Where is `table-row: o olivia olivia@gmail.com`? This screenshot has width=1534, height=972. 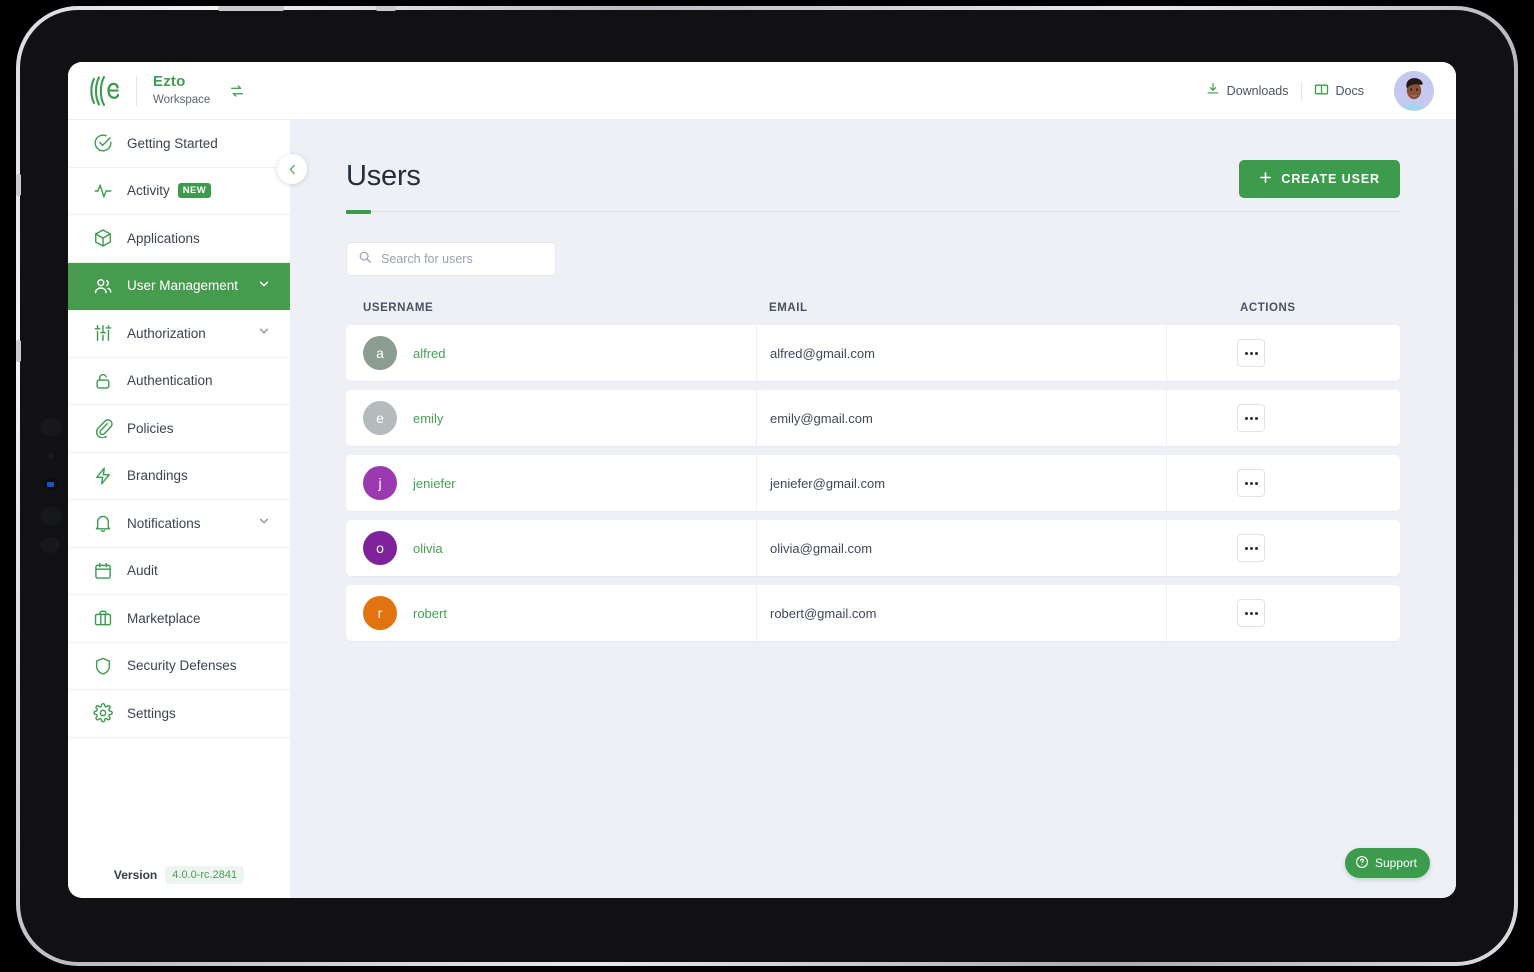
table-row: o olivia olivia@gmail.com is located at coordinates (873, 548).